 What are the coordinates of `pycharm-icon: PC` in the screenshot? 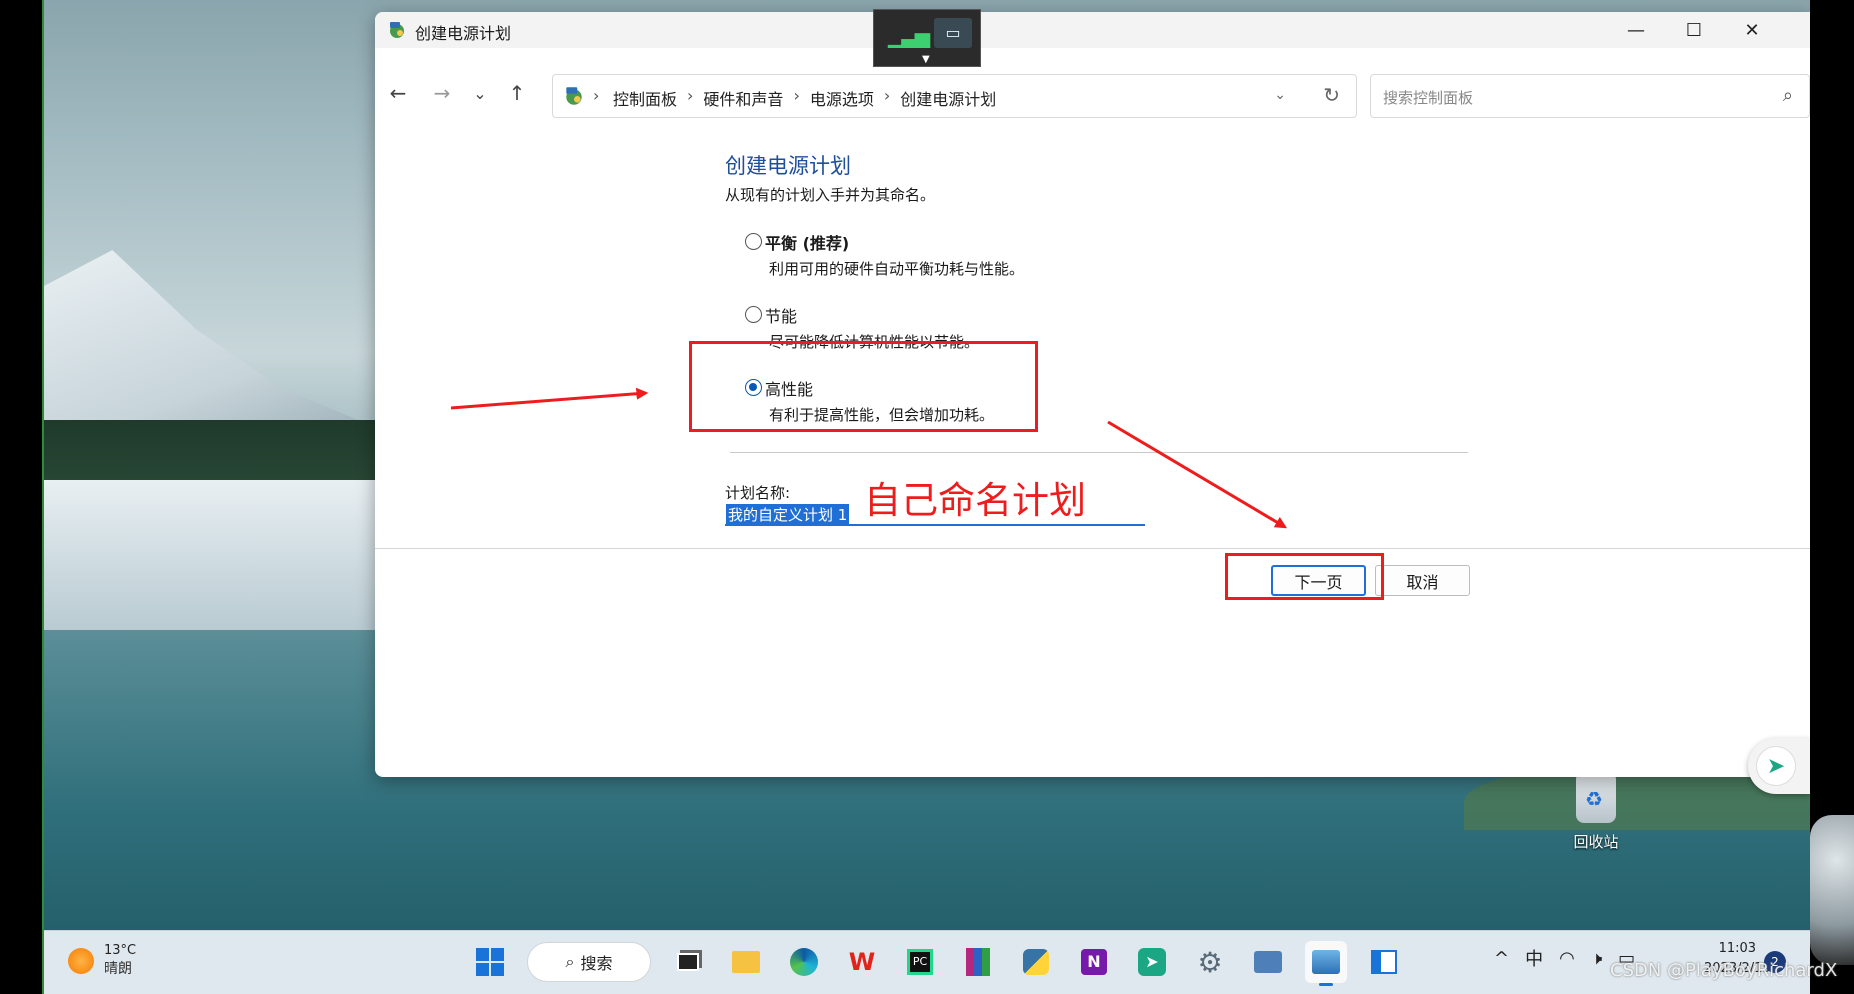 It's located at (920, 962).